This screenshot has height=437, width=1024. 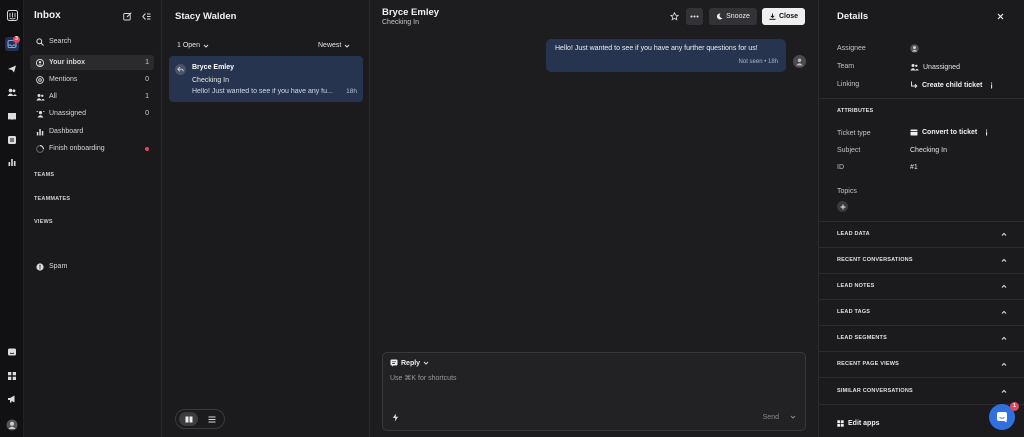 I want to click on subject-value: Checking In, so click(x=928, y=150).